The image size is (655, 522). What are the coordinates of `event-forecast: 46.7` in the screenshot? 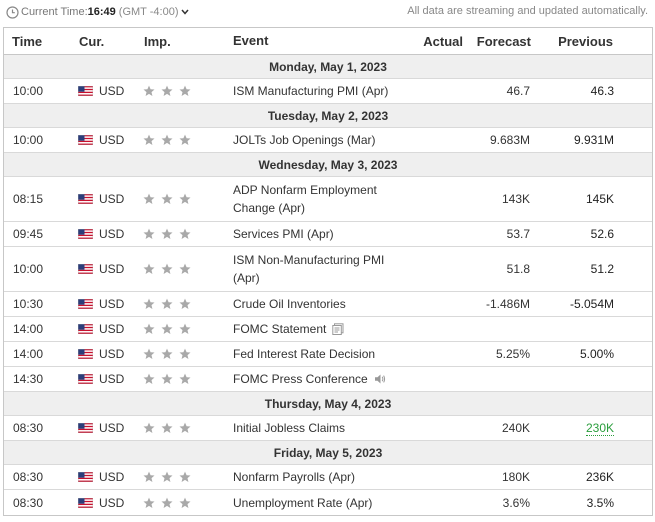 It's located at (518, 91).